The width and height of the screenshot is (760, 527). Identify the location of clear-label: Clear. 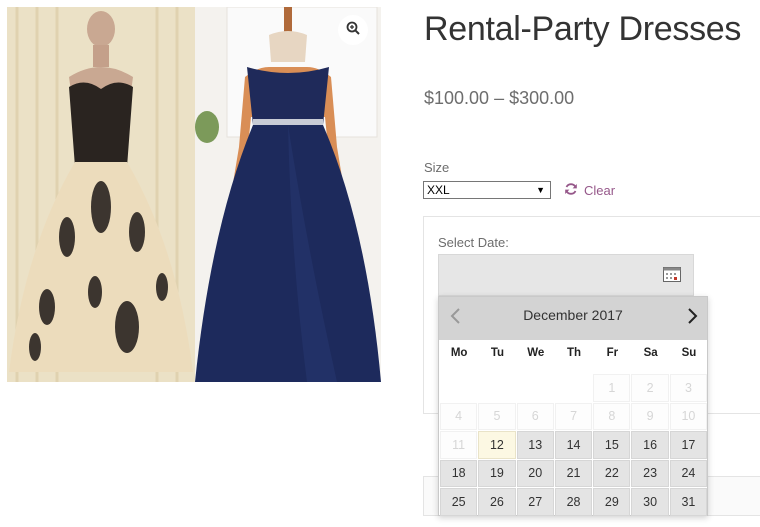
(600, 190).